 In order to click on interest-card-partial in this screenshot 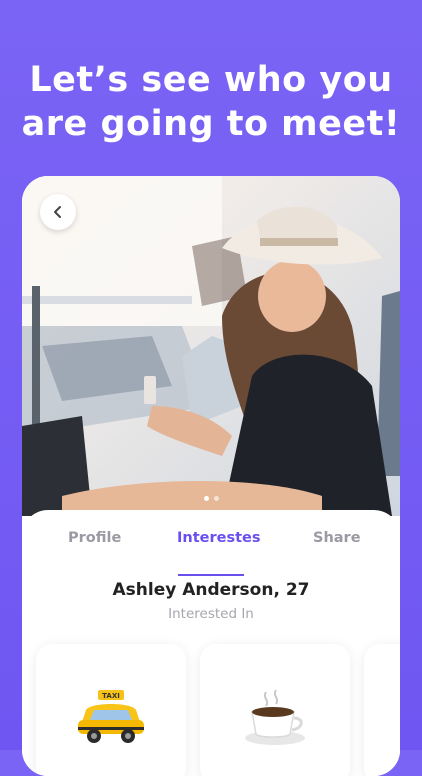, I will do `click(382, 710)`.